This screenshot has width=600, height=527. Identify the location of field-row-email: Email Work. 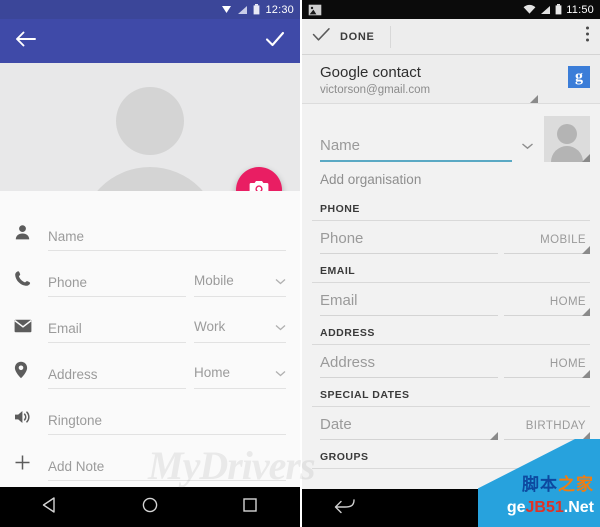
(150, 320).